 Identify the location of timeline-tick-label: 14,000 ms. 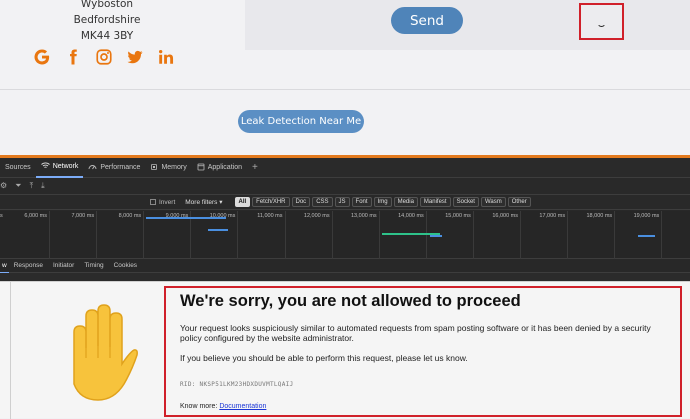
(411, 216).